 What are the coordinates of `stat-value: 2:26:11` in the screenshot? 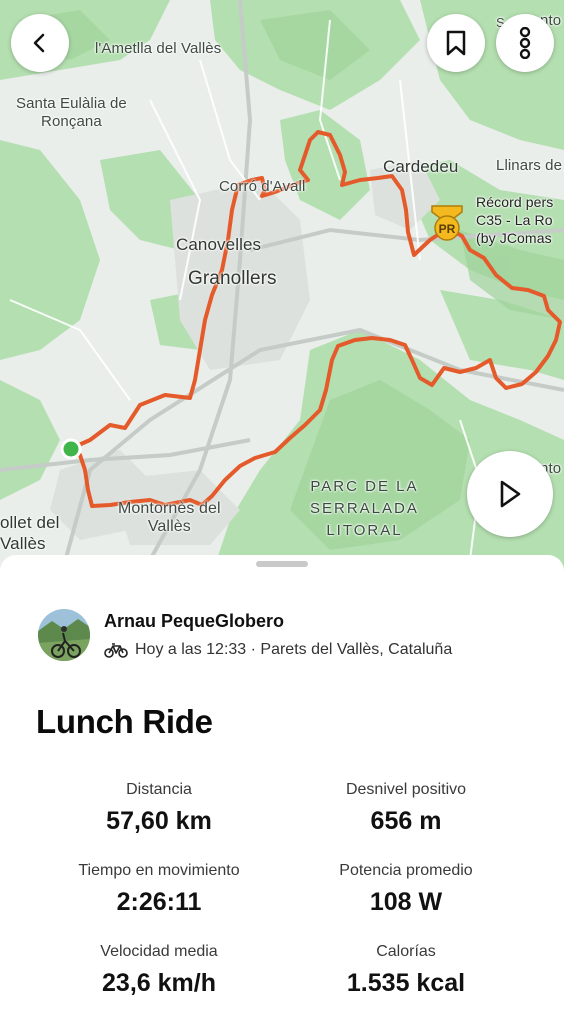 It's located at (159, 902).